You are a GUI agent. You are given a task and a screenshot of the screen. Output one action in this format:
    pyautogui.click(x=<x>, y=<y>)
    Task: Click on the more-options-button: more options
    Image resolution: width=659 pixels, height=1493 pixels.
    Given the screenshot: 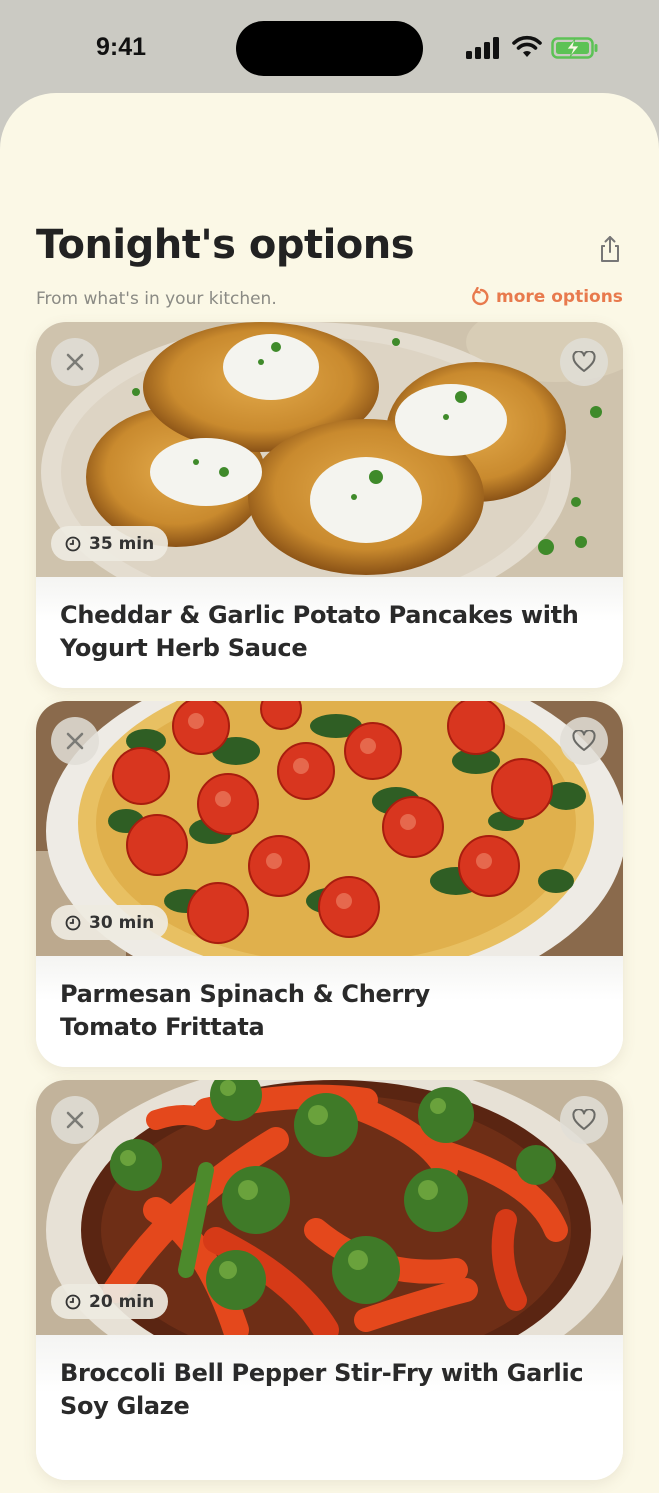 What is the action you would take?
    pyautogui.click(x=546, y=297)
    